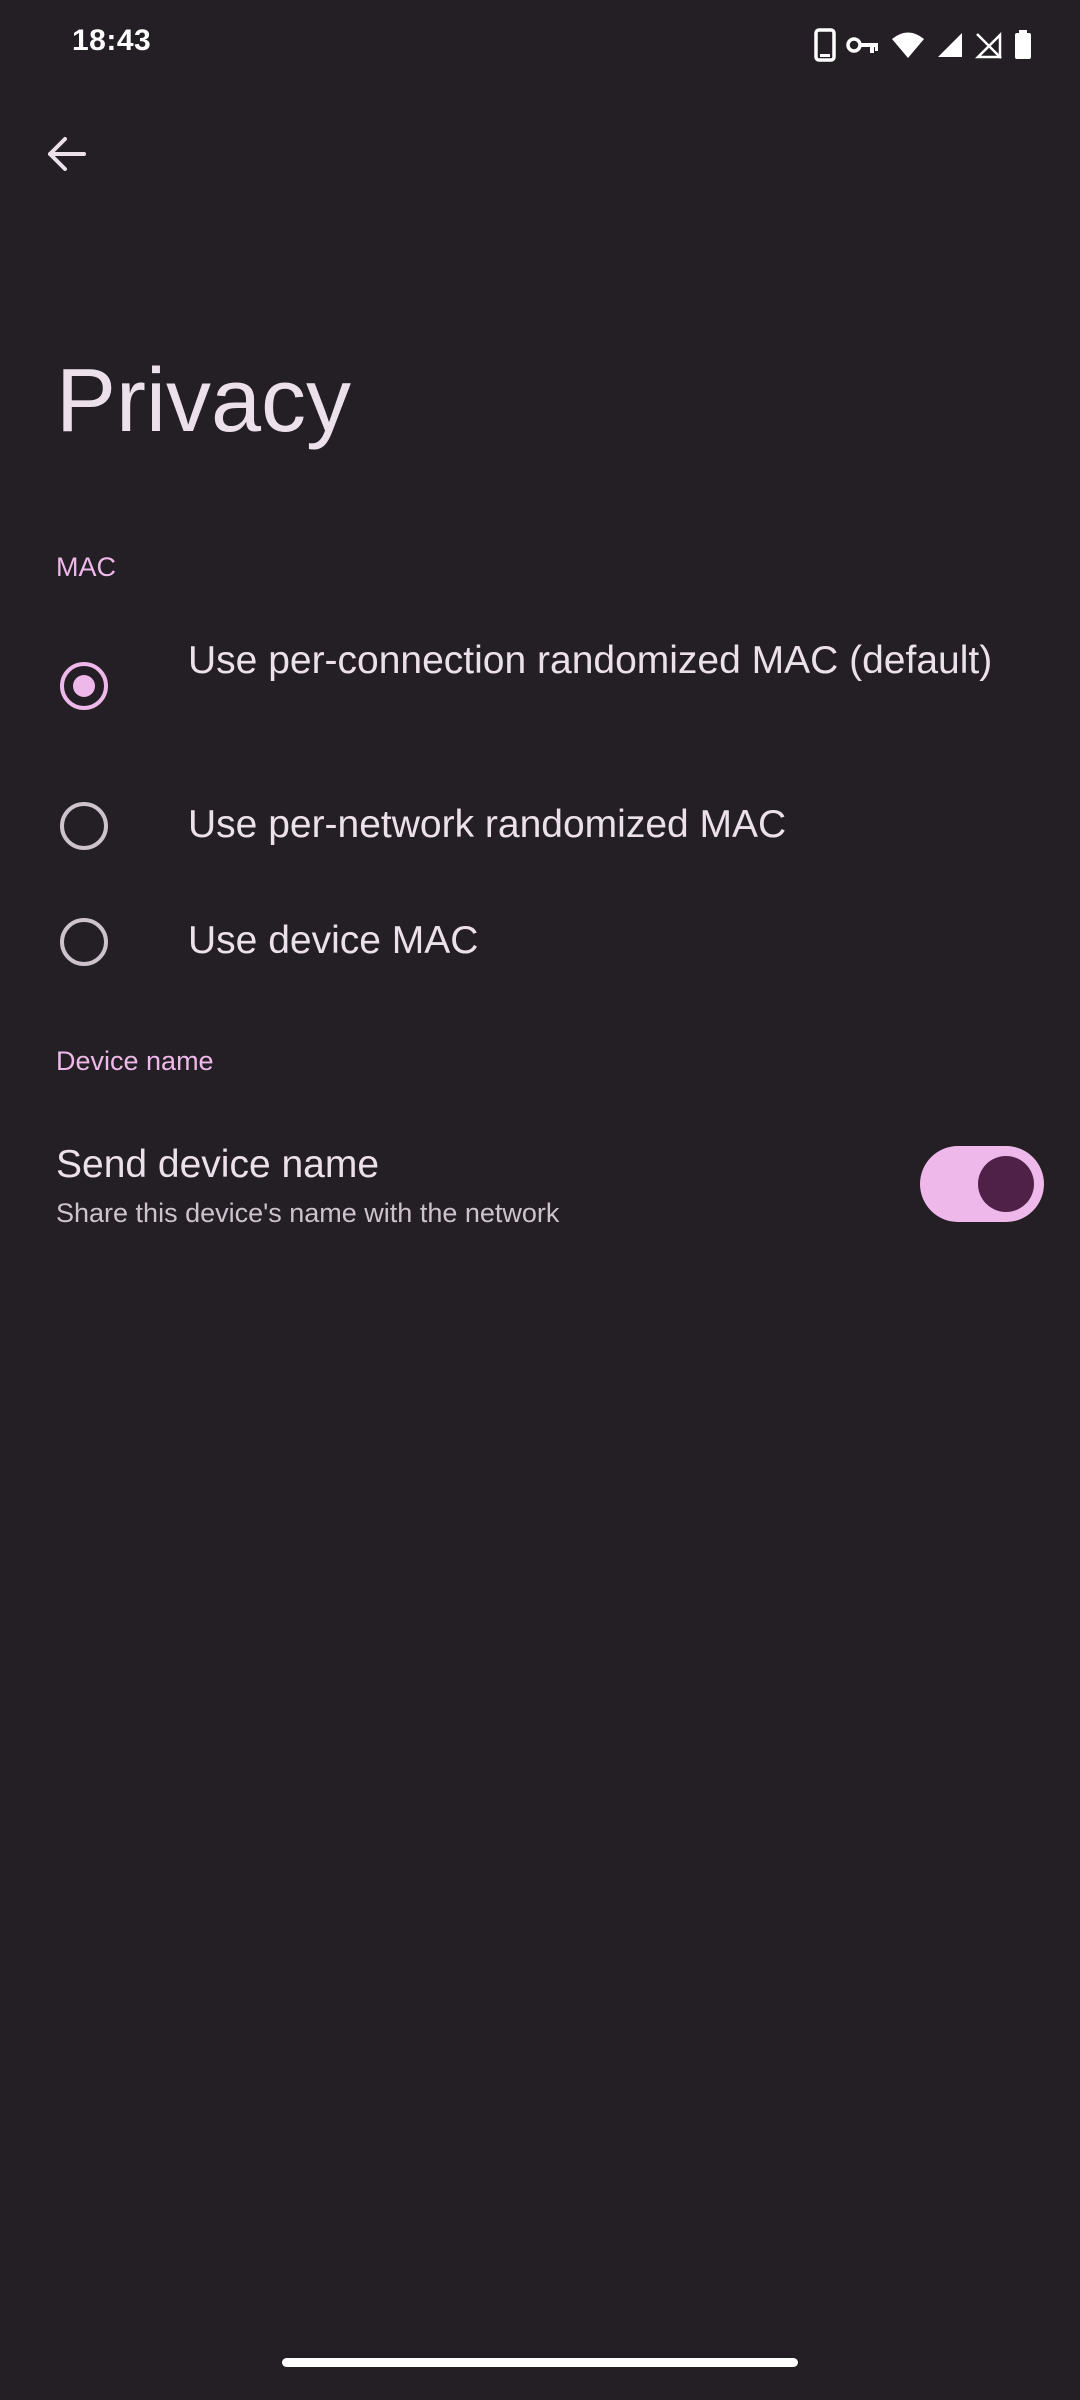 This screenshot has width=1080, height=2400. What do you see at coordinates (540, 942) in the screenshot?
I see `radio-option-device-mac: Use device MAC` at bounding box center [540, 942].